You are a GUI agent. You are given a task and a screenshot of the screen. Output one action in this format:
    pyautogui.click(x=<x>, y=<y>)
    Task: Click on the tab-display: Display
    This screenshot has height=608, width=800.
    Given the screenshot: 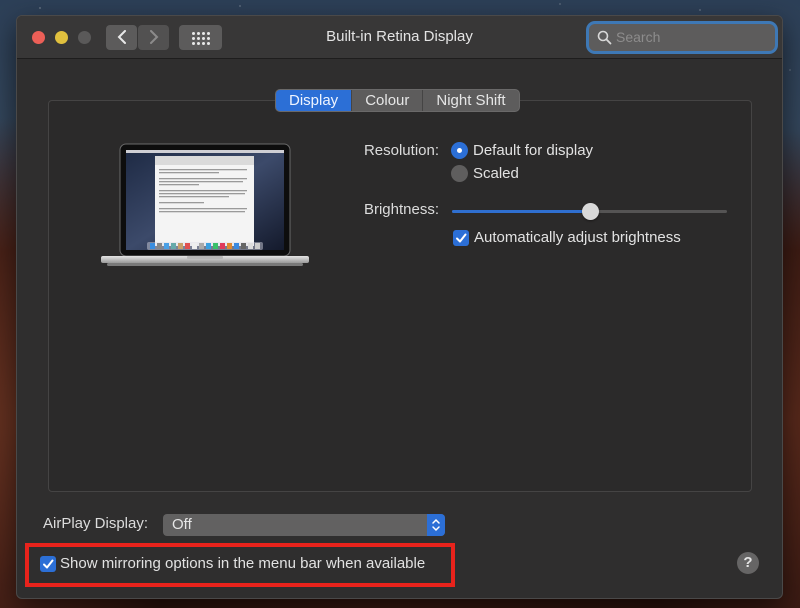 What is the action you would take?
    pyautogui.click(x=314, y=100)
    